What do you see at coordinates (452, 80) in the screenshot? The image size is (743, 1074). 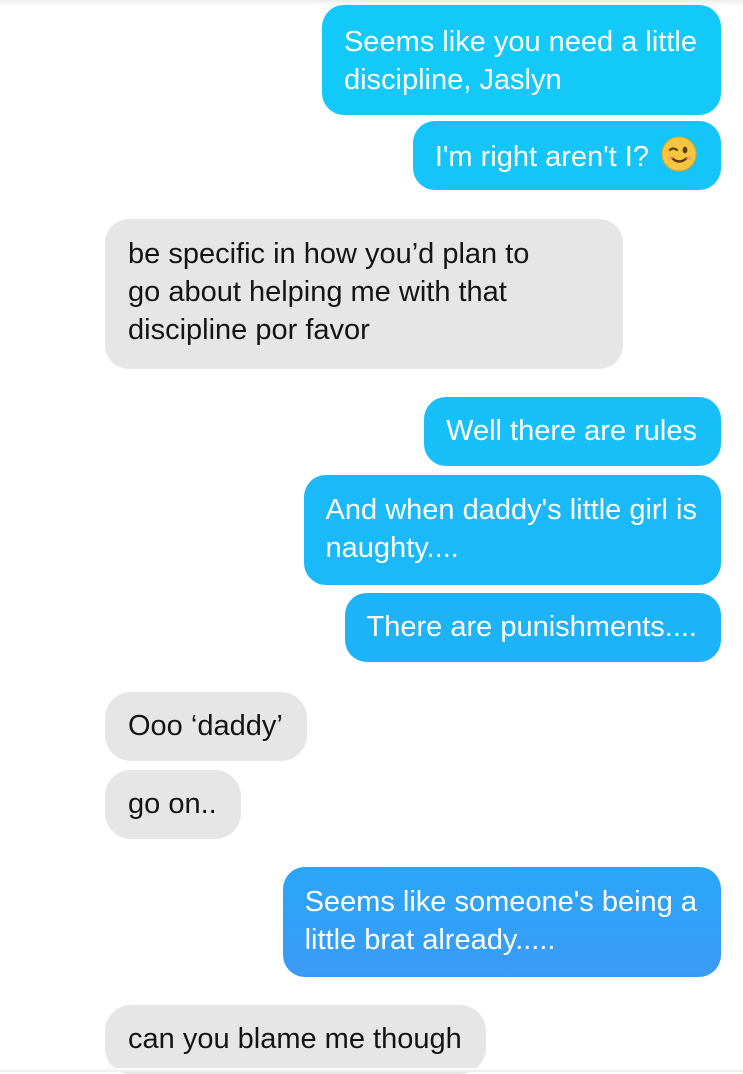 I see `message-text-line: discipline, Jaslyn` at bounding box center [452, 80].